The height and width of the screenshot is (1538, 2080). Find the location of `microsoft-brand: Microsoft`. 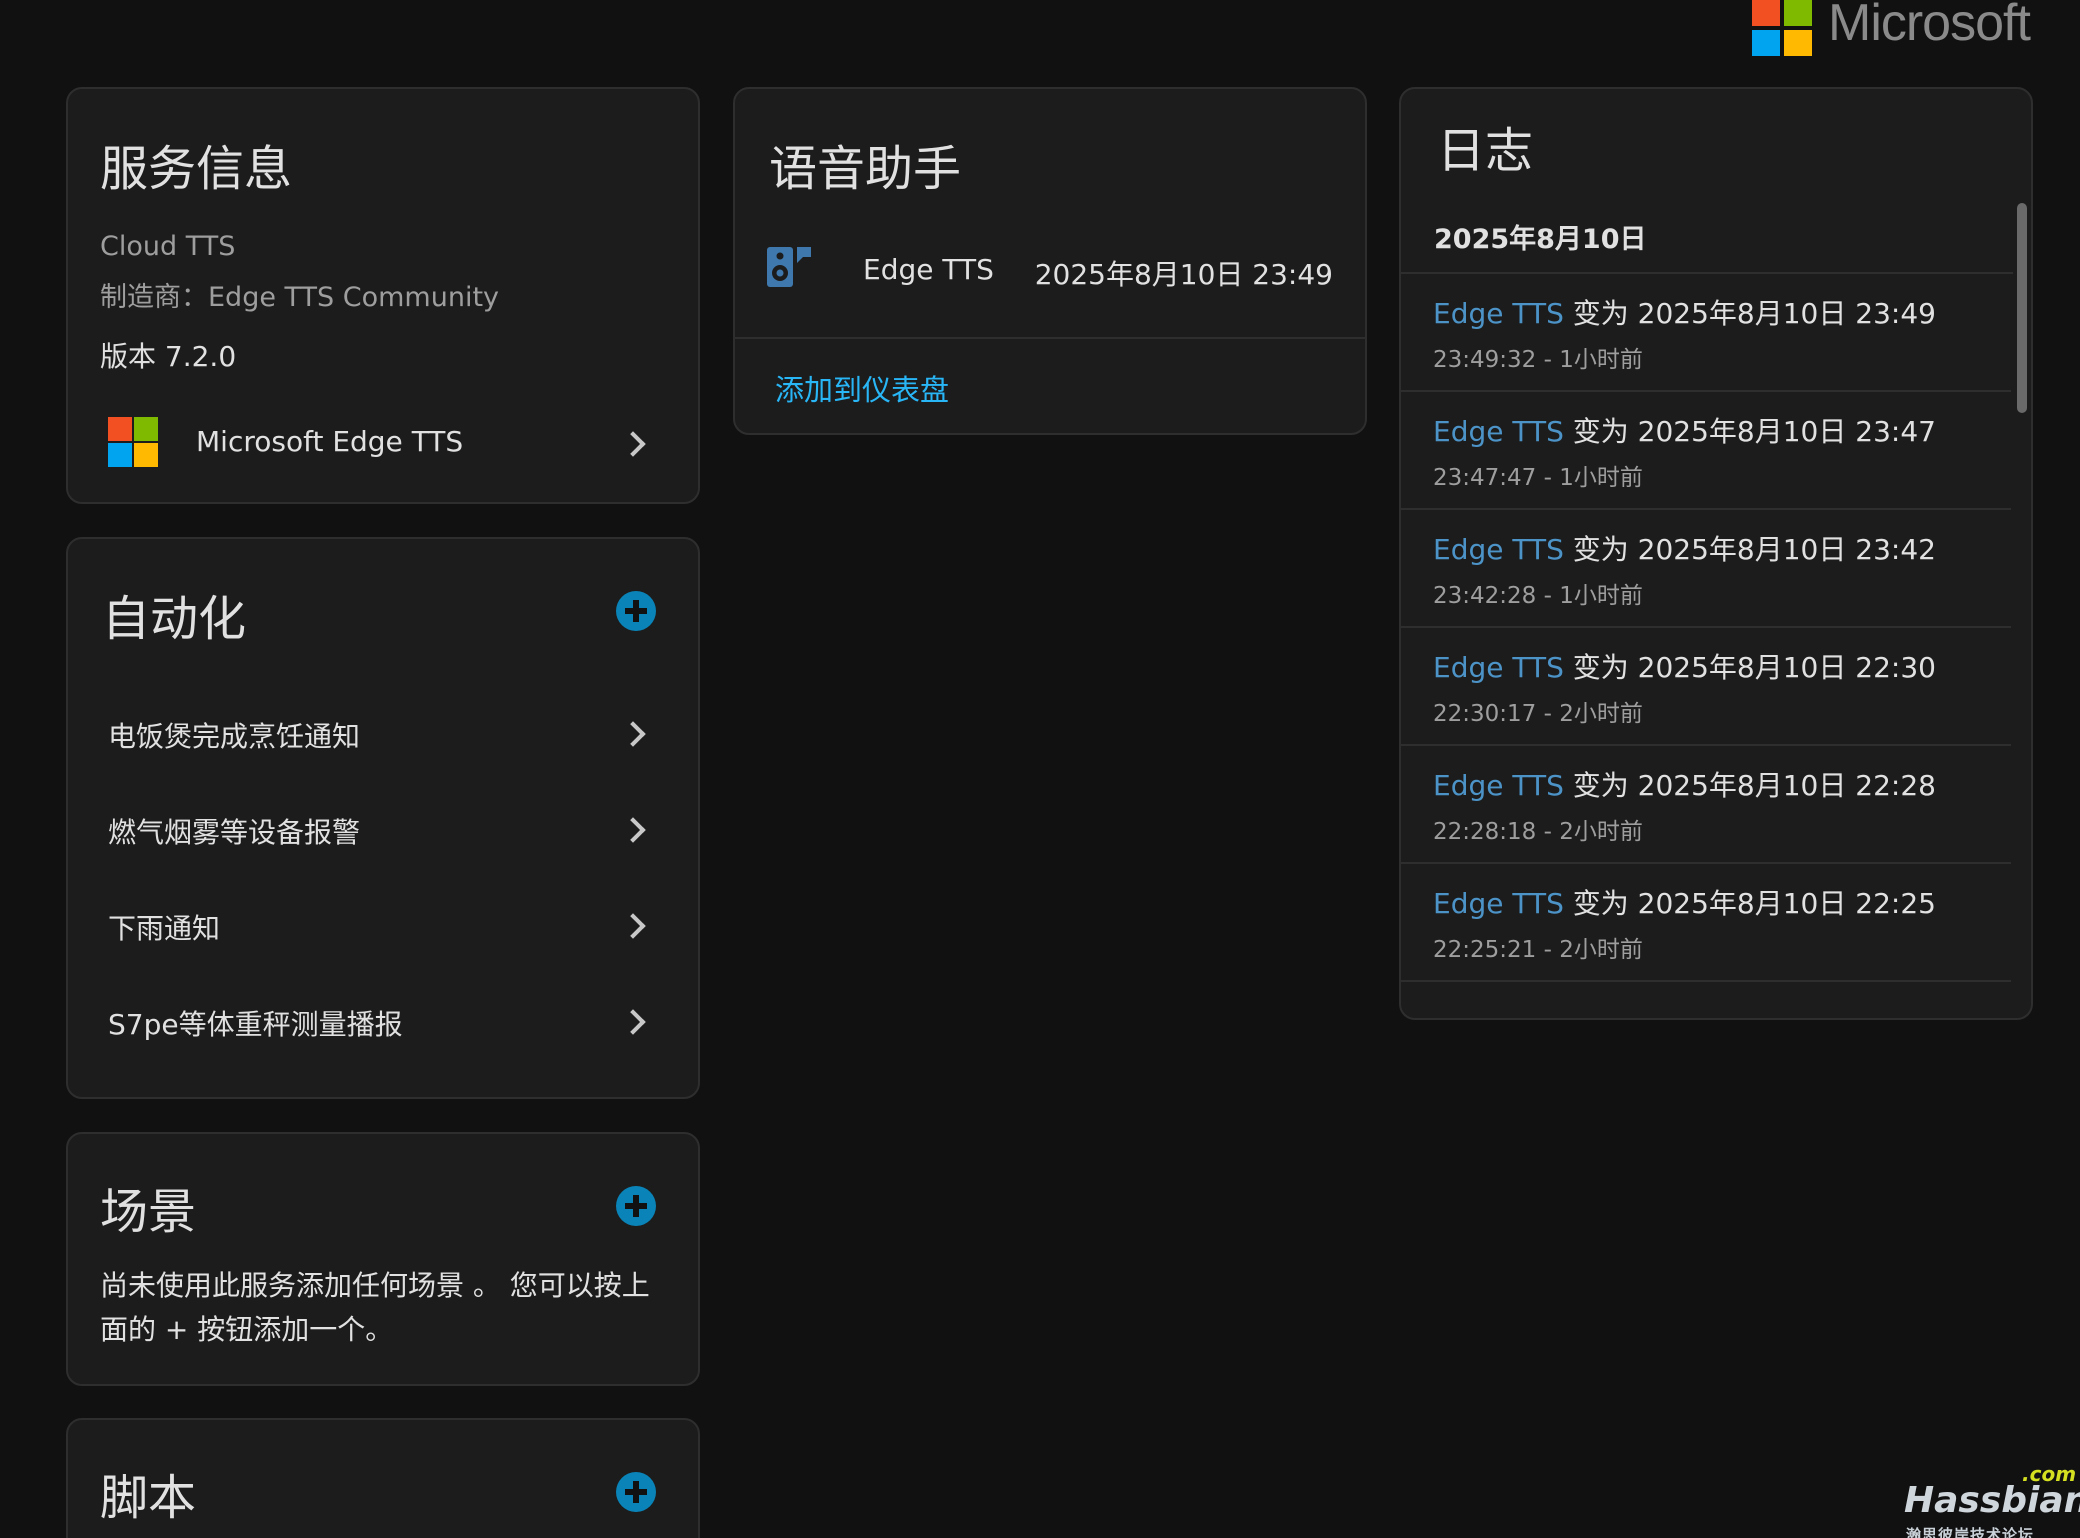

microsoft-brand: Microsoft is located at coordinates (1891, 28).